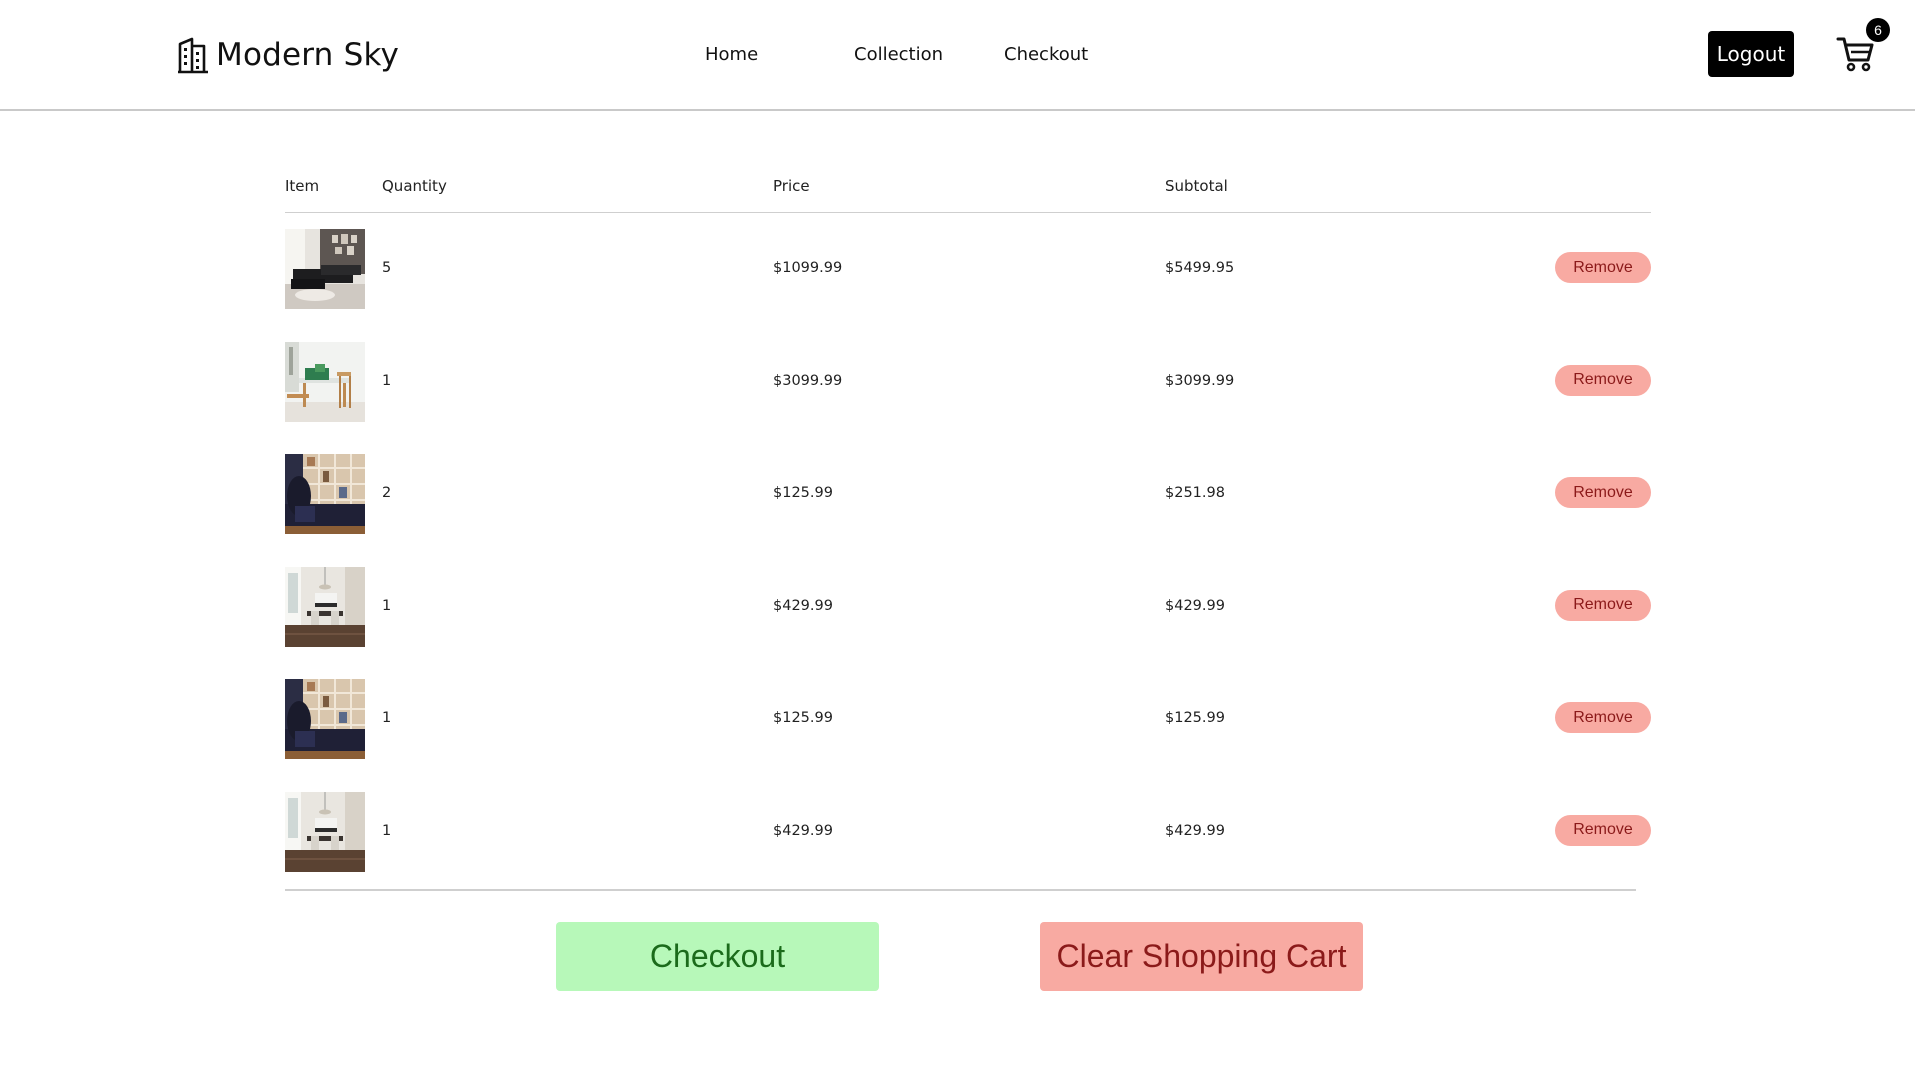 The image size is (1915, 1078). What do you see at coordinates (1201, 956) in the screenshot?
I see `clear-cart-button: Clear Shopping Cart` at bounding box center [1201, 956].